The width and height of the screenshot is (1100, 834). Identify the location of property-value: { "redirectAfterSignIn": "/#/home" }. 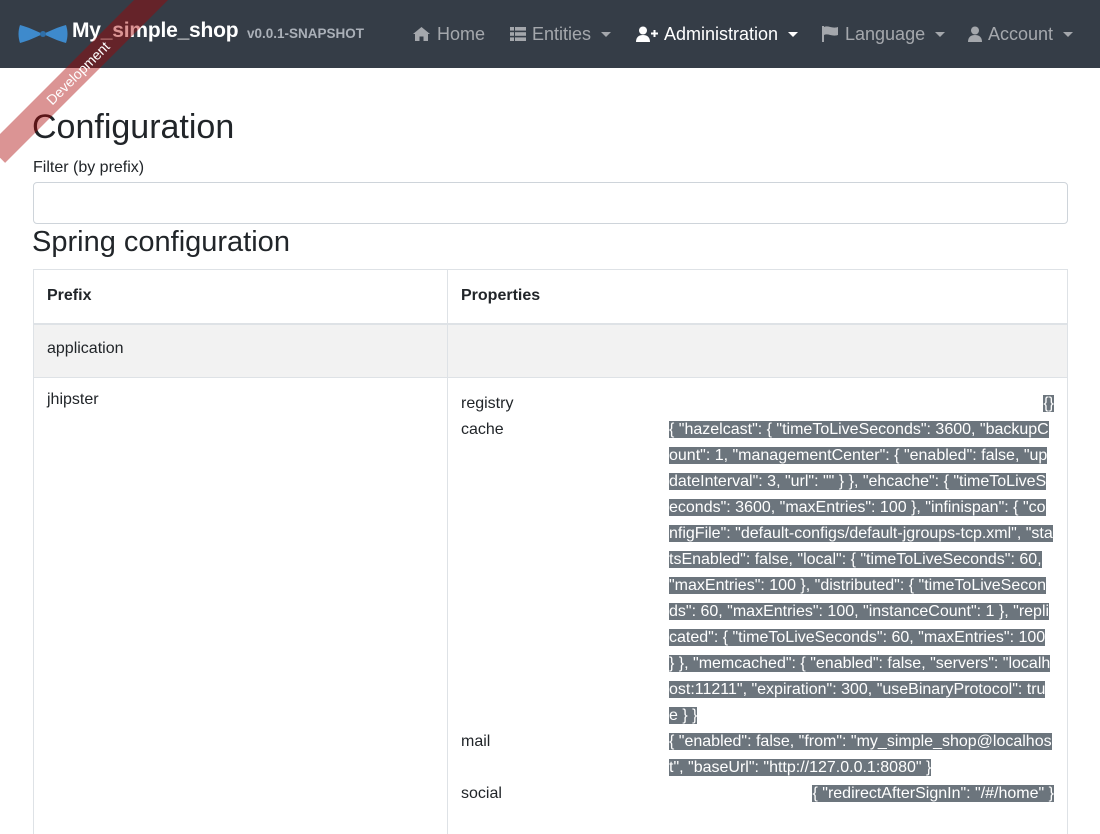
(933, 793).